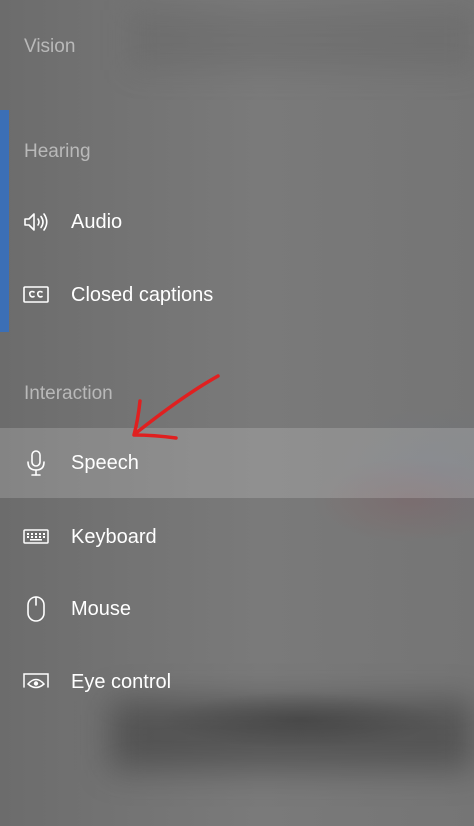 This screenshot has width=474, height=826. Describe the element at coordinates (237, 609) in the screenshot. I see `nav-item-mouse: Mouse` at that location.